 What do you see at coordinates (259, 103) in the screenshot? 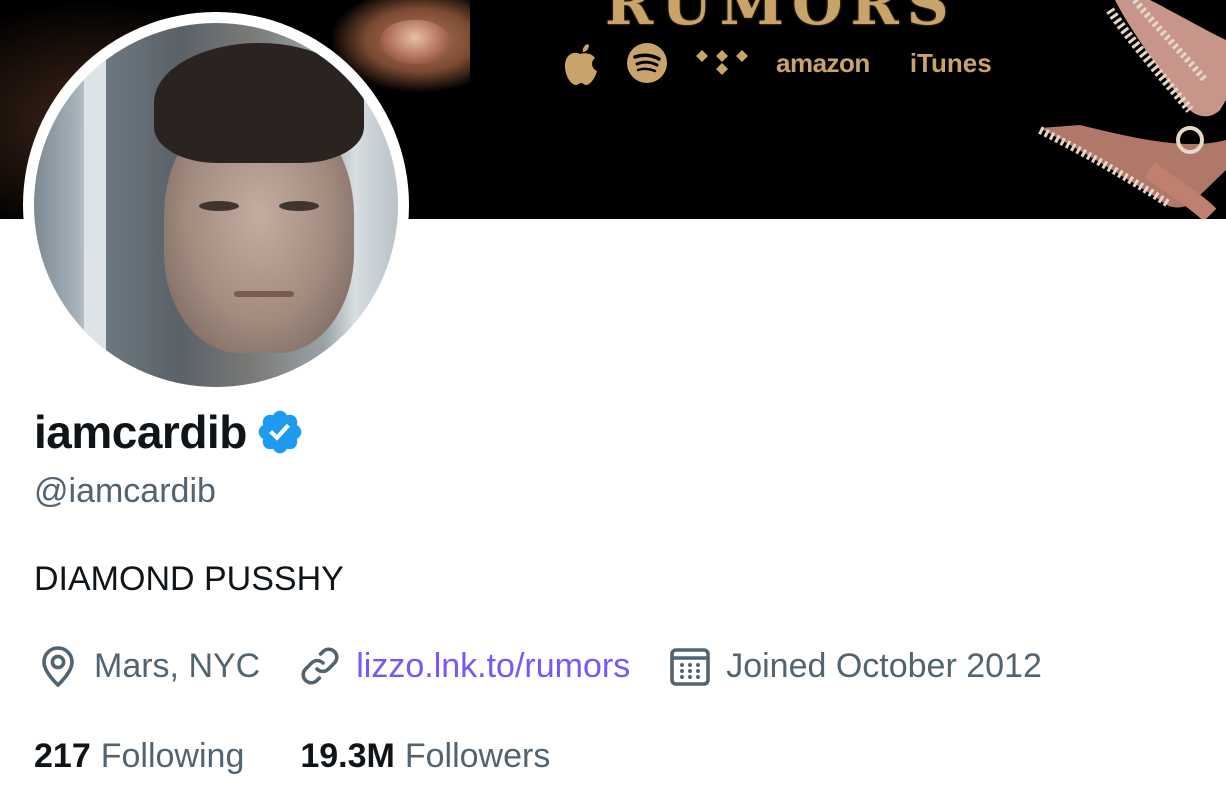
I see `avatar-hair` at bounding box center [259, 103].